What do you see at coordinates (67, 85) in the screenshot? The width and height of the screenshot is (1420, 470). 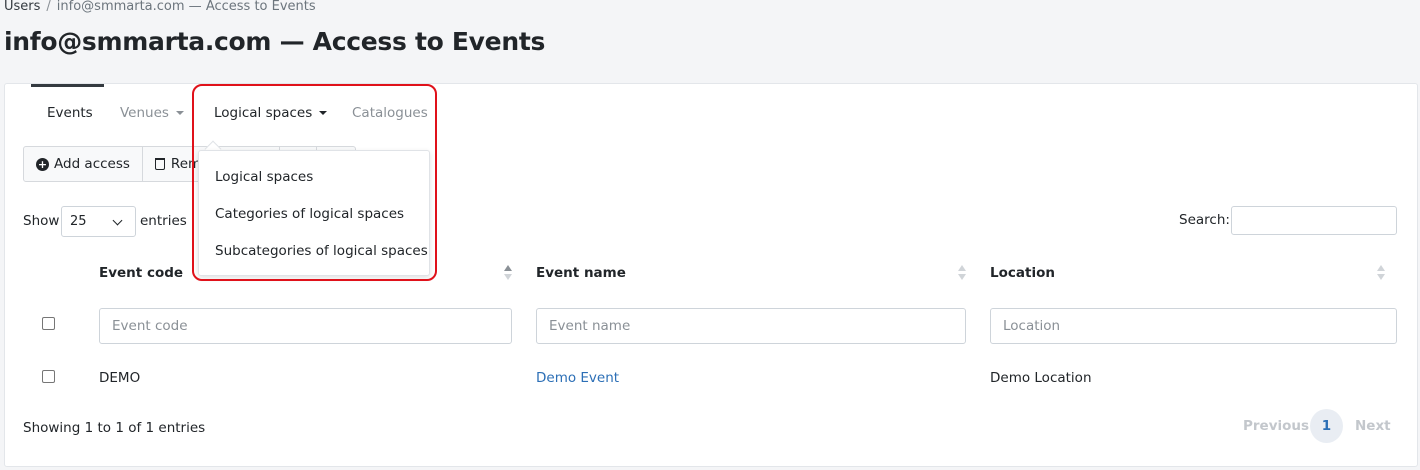 I see `active-tab-indicator` at bounding box center [67, 85].